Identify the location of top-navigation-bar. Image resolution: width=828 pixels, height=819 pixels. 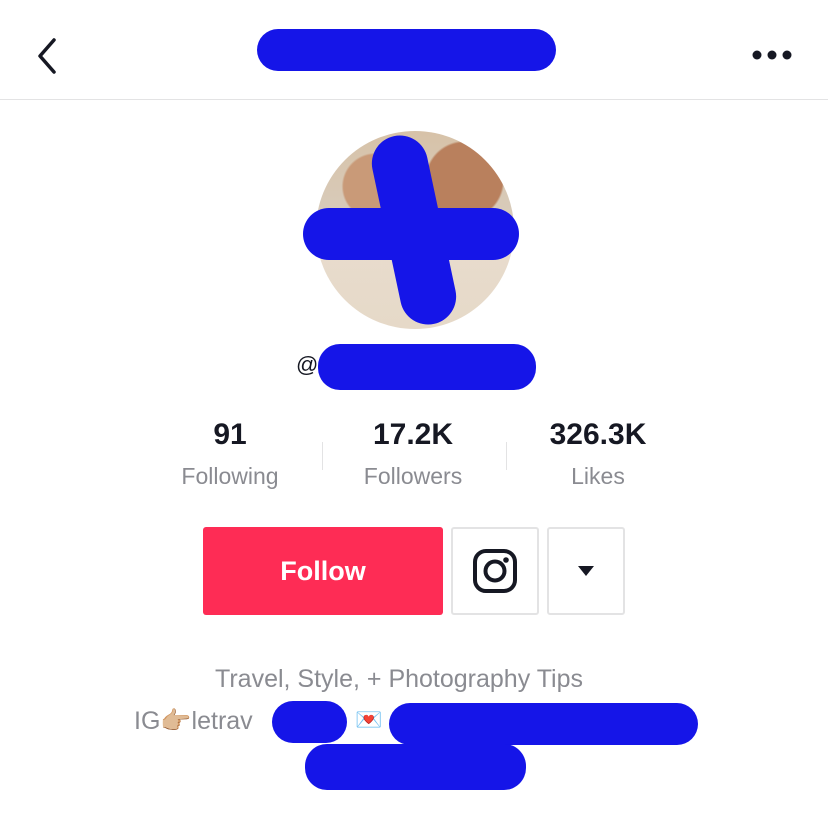
(414, 50).